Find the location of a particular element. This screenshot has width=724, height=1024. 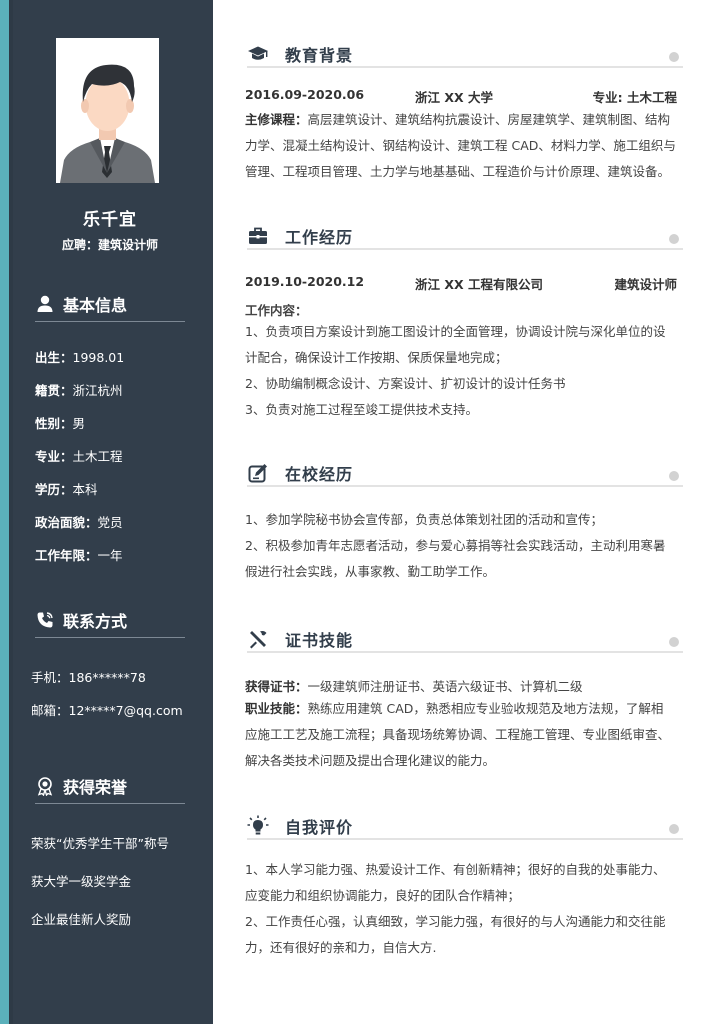

info-hometown: 籍贯：浙江杭州 is located at coordinates (79, 390).